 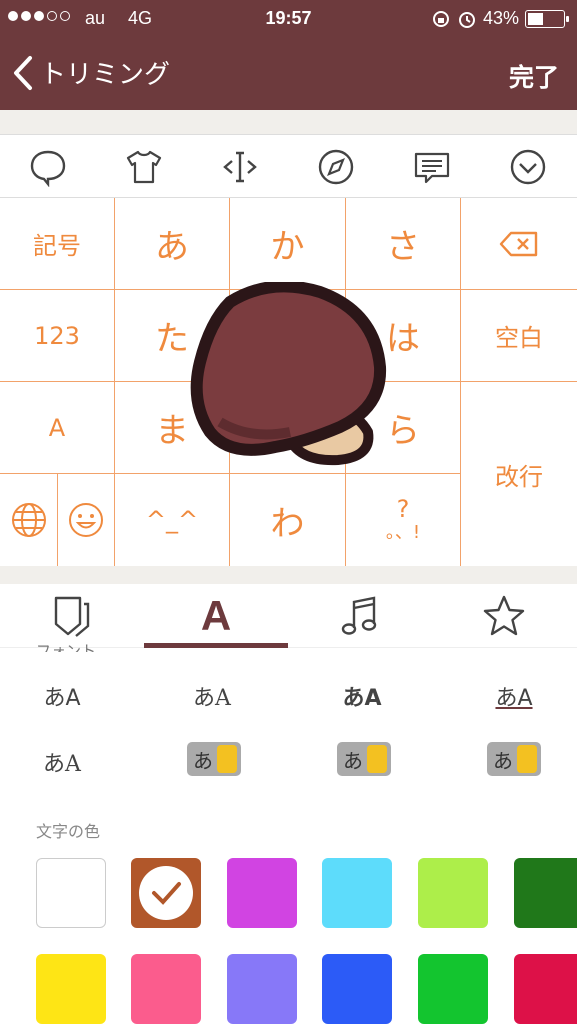 I want to click on mushroom-mascot, so click(x=290, y=380).